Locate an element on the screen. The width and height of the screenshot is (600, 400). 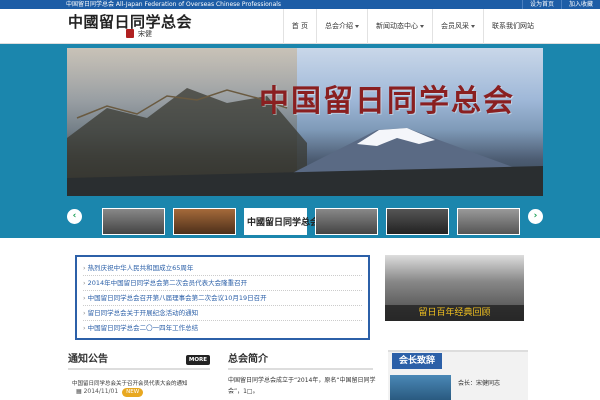
more-button: MORE is located at coordinates (197, 360).